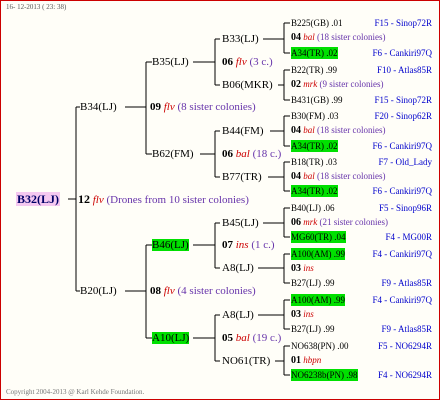  I want to click on gen2-drone-info: 06 bal (18 c.), so click(251, 154).